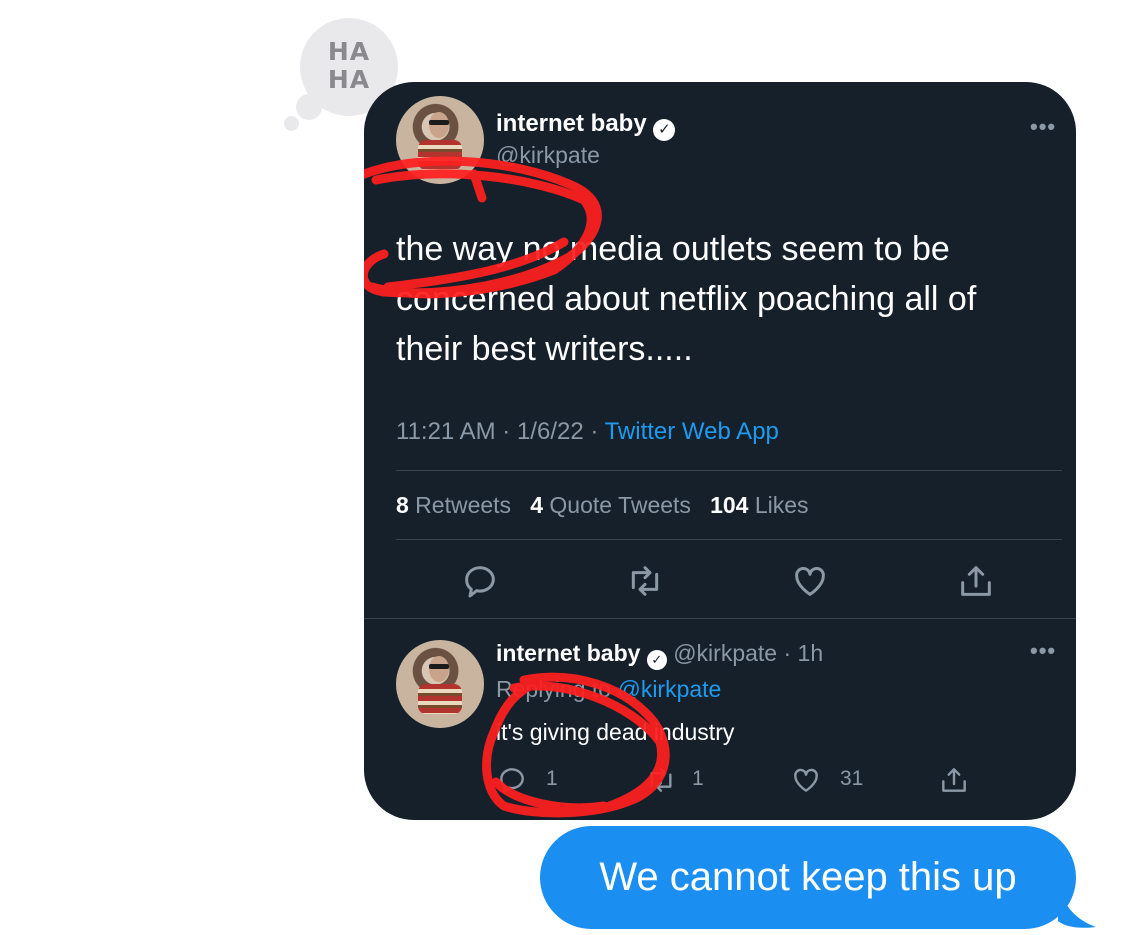  I want to click on tapback-text-line1: HA, so click(349, 51).